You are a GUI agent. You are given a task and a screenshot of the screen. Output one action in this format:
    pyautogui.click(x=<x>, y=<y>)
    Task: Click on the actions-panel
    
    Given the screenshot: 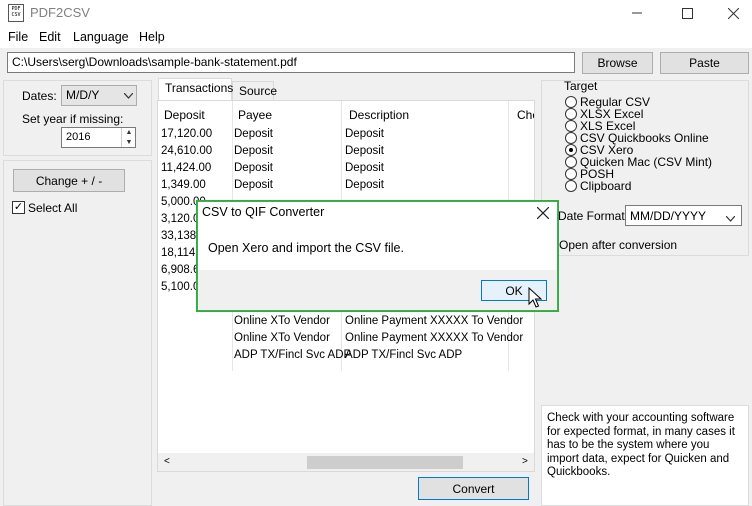 What is the action you would take?
    pyautogui.click(x=77, y=333)
    